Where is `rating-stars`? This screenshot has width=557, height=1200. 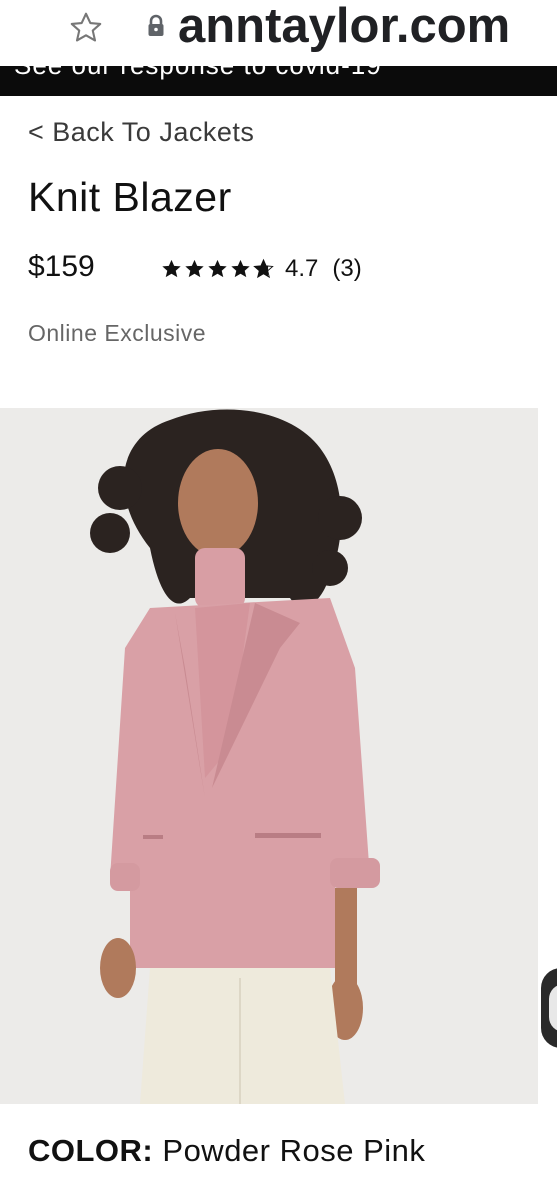
rating-stars is located at coordinates (217, 269).